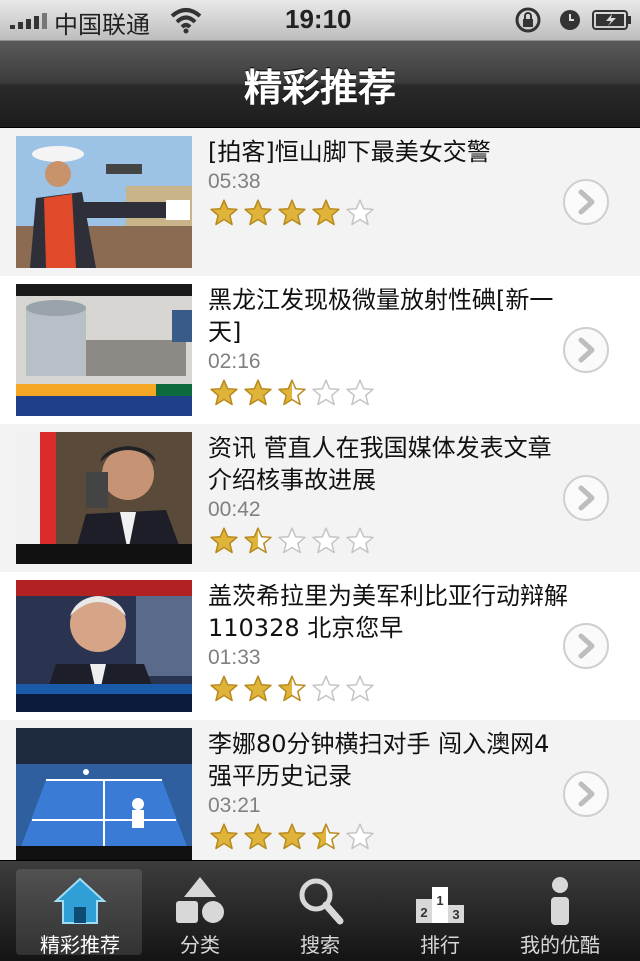 The height and width of the screenshot is (961, 640). Describe the element at coordinates (234, 361) in the screenshot. I see `video-duration: 02:16` at that location.